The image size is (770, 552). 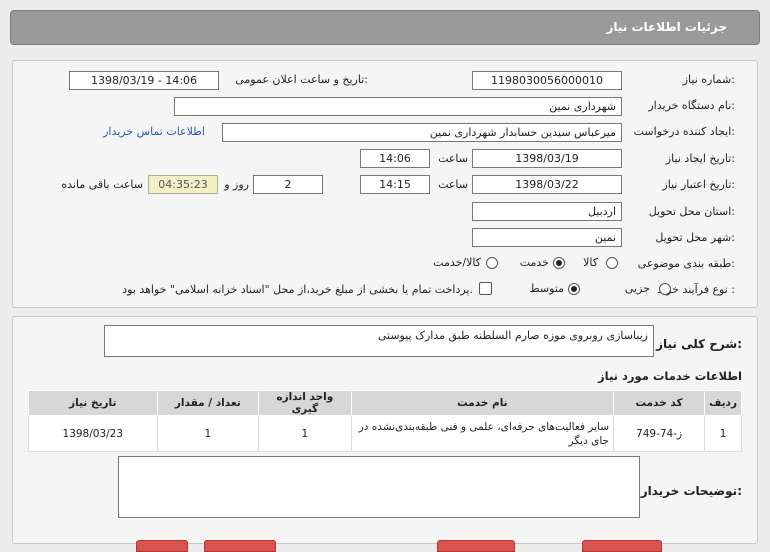 I want to click on category-option-service: خدمت, so click(x=534, y=262).